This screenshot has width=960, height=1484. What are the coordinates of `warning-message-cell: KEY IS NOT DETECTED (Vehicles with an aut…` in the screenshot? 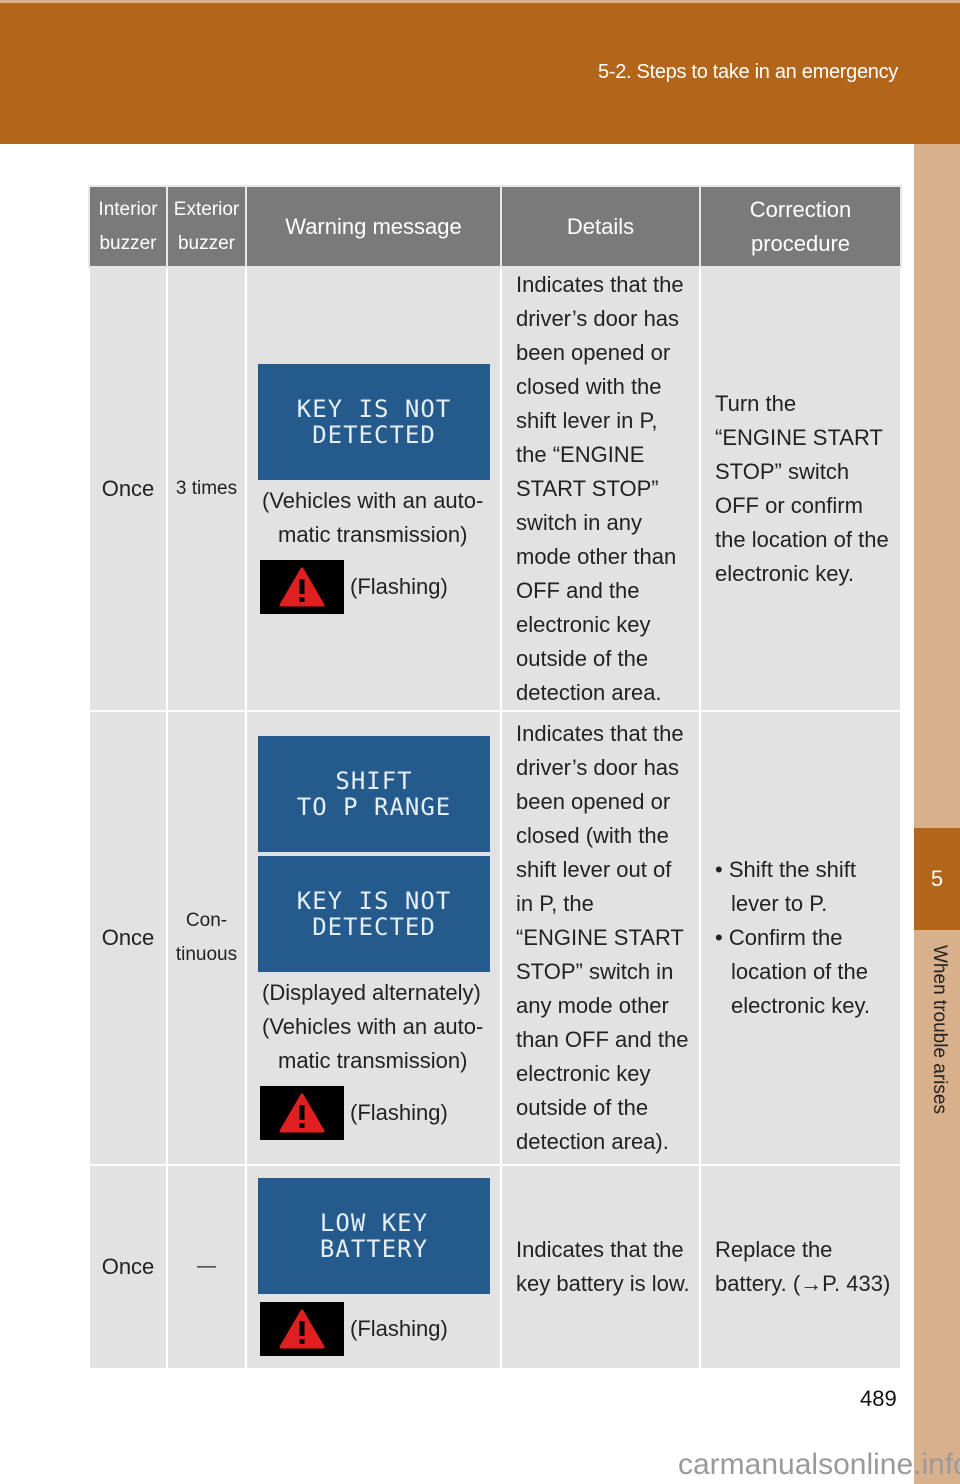 It's located at (373, 489).